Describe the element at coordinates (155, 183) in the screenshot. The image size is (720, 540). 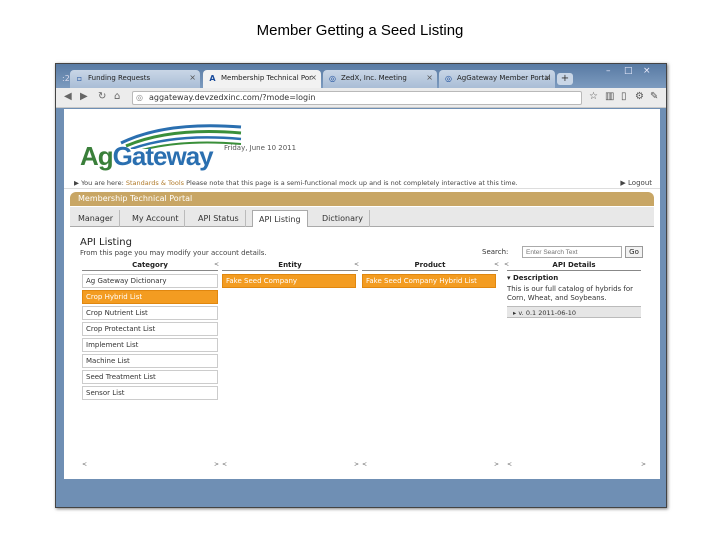
I see `breadcrumb-link: Standards & Tools` at that location.